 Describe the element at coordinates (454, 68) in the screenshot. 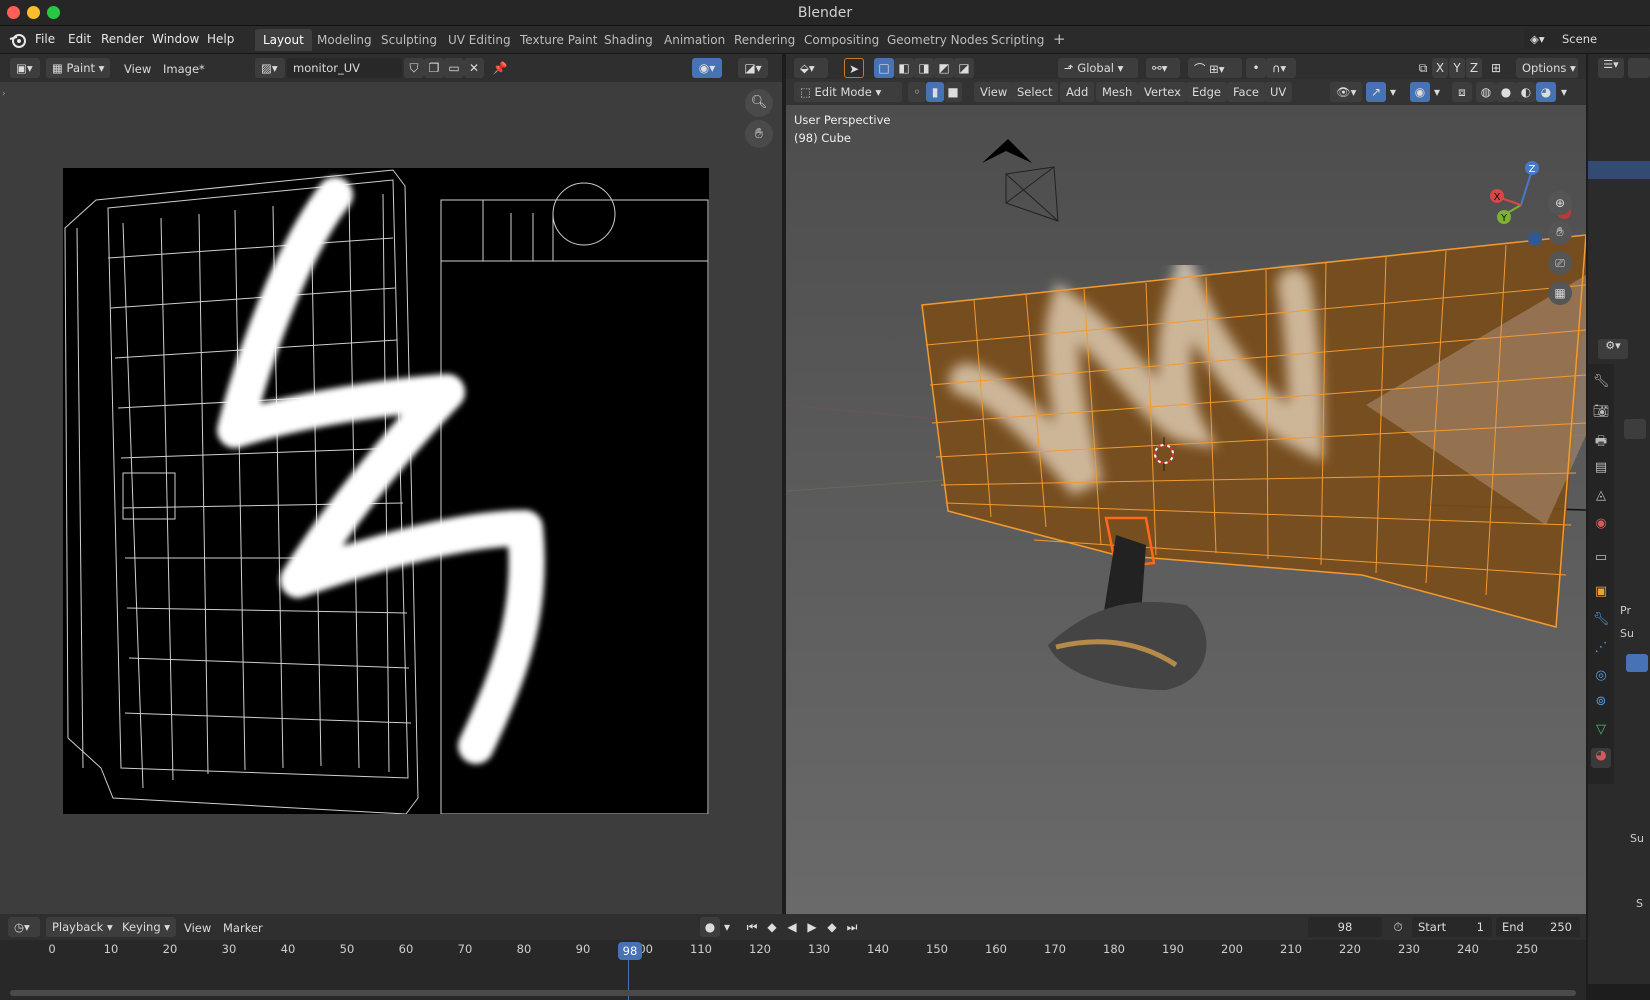

I see `open-folder-icon: ▭` at that location.